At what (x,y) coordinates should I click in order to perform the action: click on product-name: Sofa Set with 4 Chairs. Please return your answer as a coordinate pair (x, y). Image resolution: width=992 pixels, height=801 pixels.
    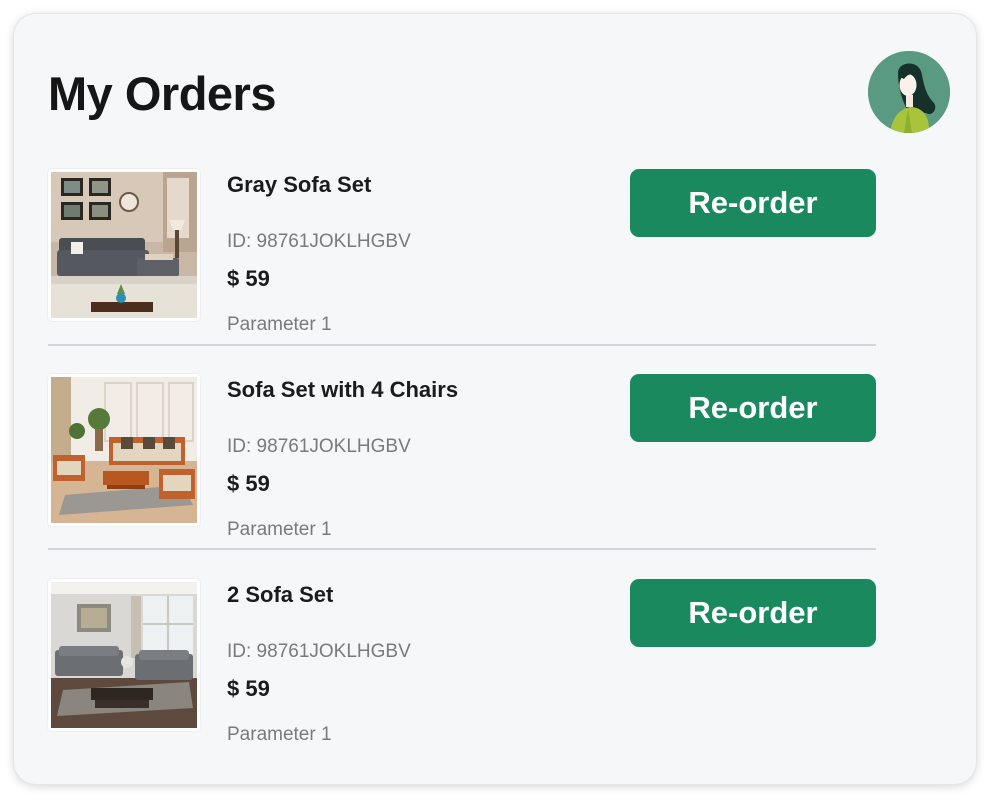
    Looking at the image, I should click on (343, 389).